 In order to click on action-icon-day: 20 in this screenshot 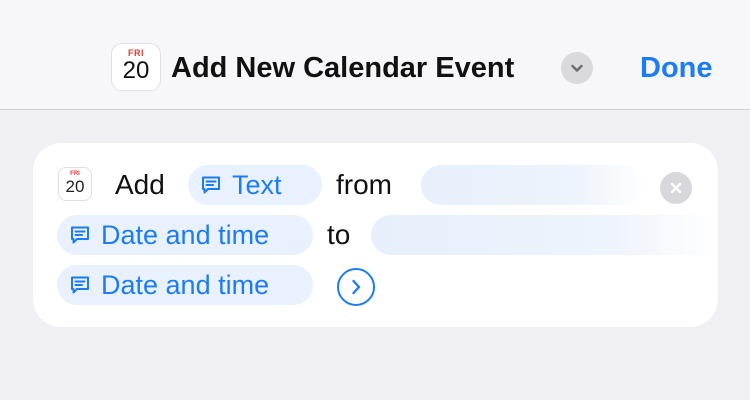, I will do `click(75, 186)`.